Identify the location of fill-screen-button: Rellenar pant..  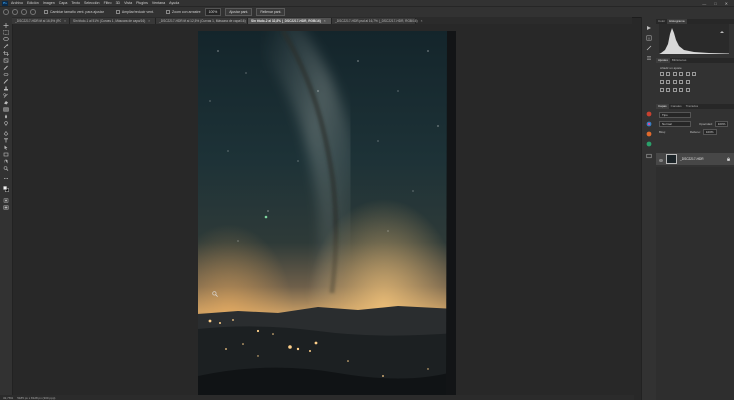
(271, 12).